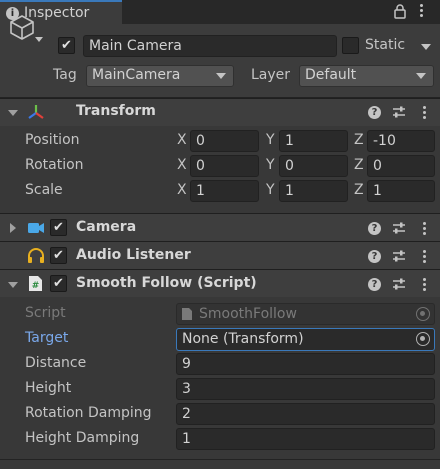 This screenshot has height=469, width=440. I want to click on rotation-label: Rotation, so click(54, 165).